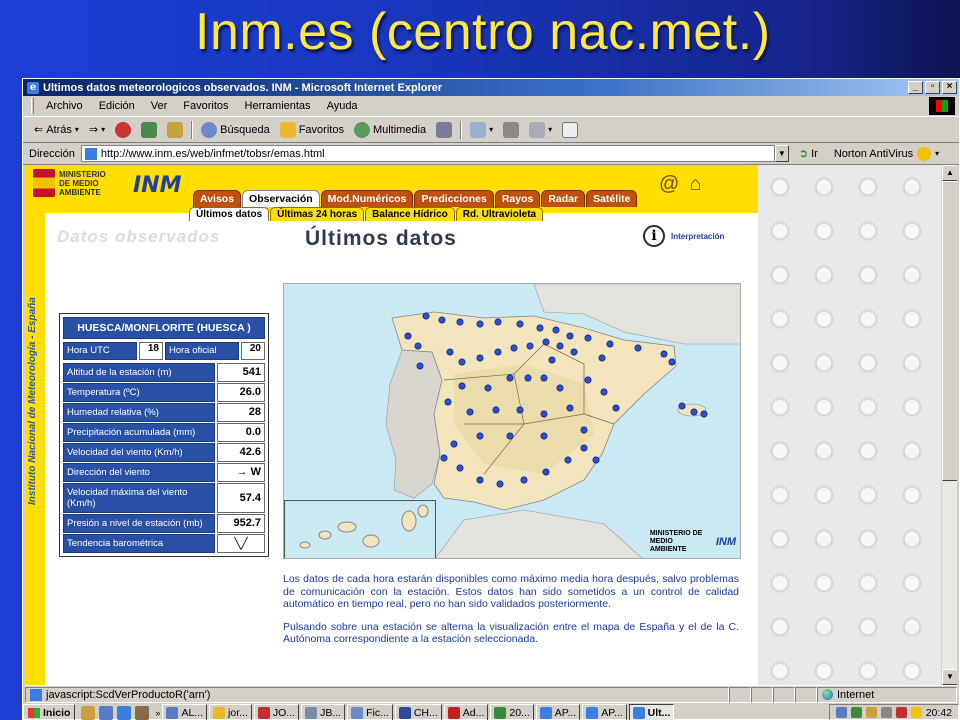  What do you see at coordinates (235, 129) in the screenshot?
I see `search-button: Búsqueda` at bounding box center [235, 129].